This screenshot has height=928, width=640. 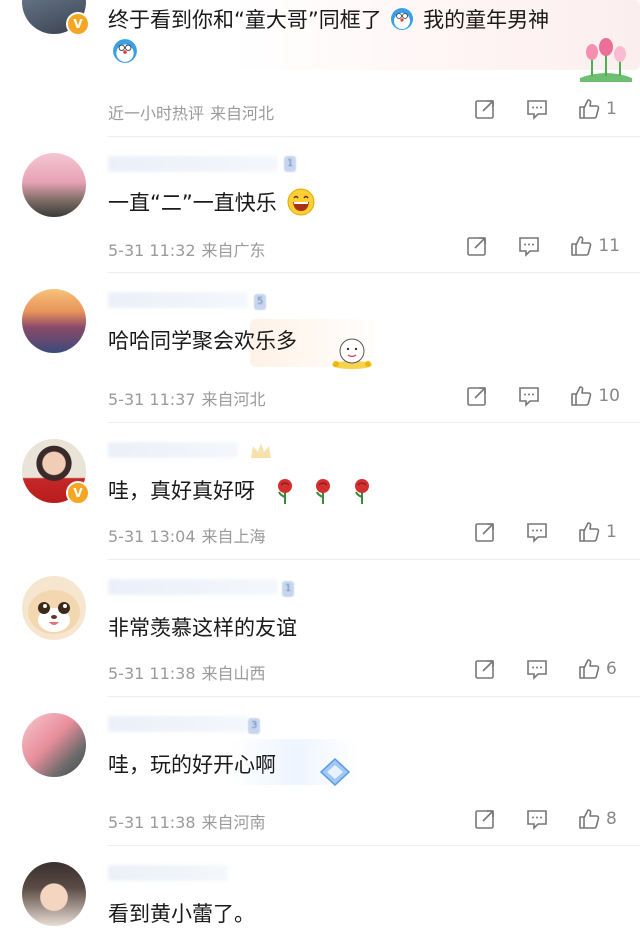 What do you see at coordinates (261, 450) in the screenshot?
I see `crown-badge-icon` at bounding box center [261, 450].